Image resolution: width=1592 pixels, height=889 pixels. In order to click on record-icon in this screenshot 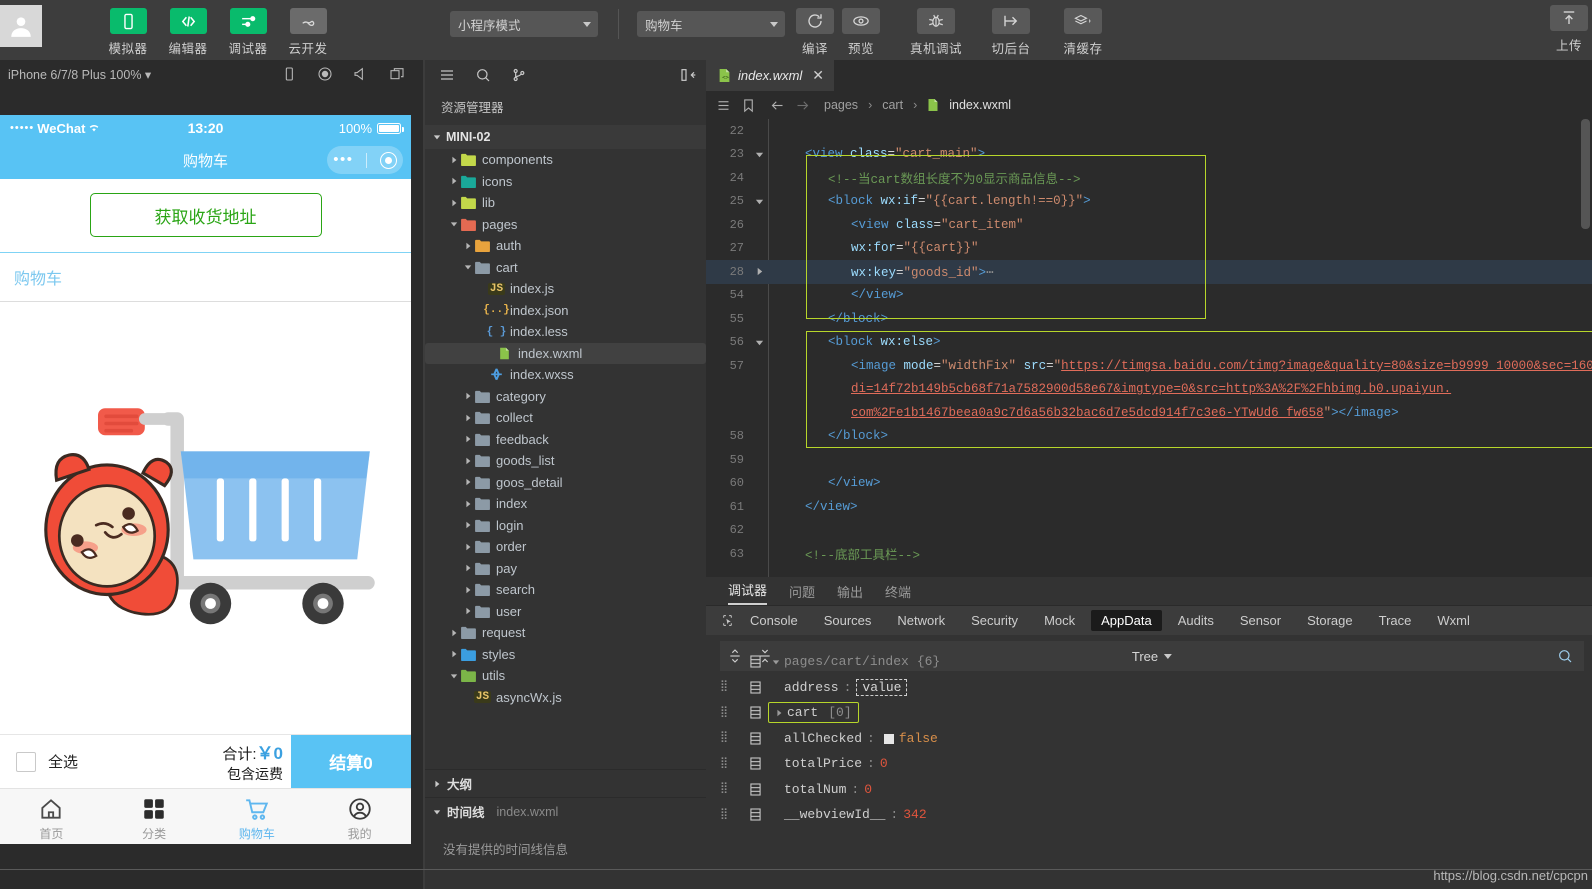, I will do `click(325, 74)`.